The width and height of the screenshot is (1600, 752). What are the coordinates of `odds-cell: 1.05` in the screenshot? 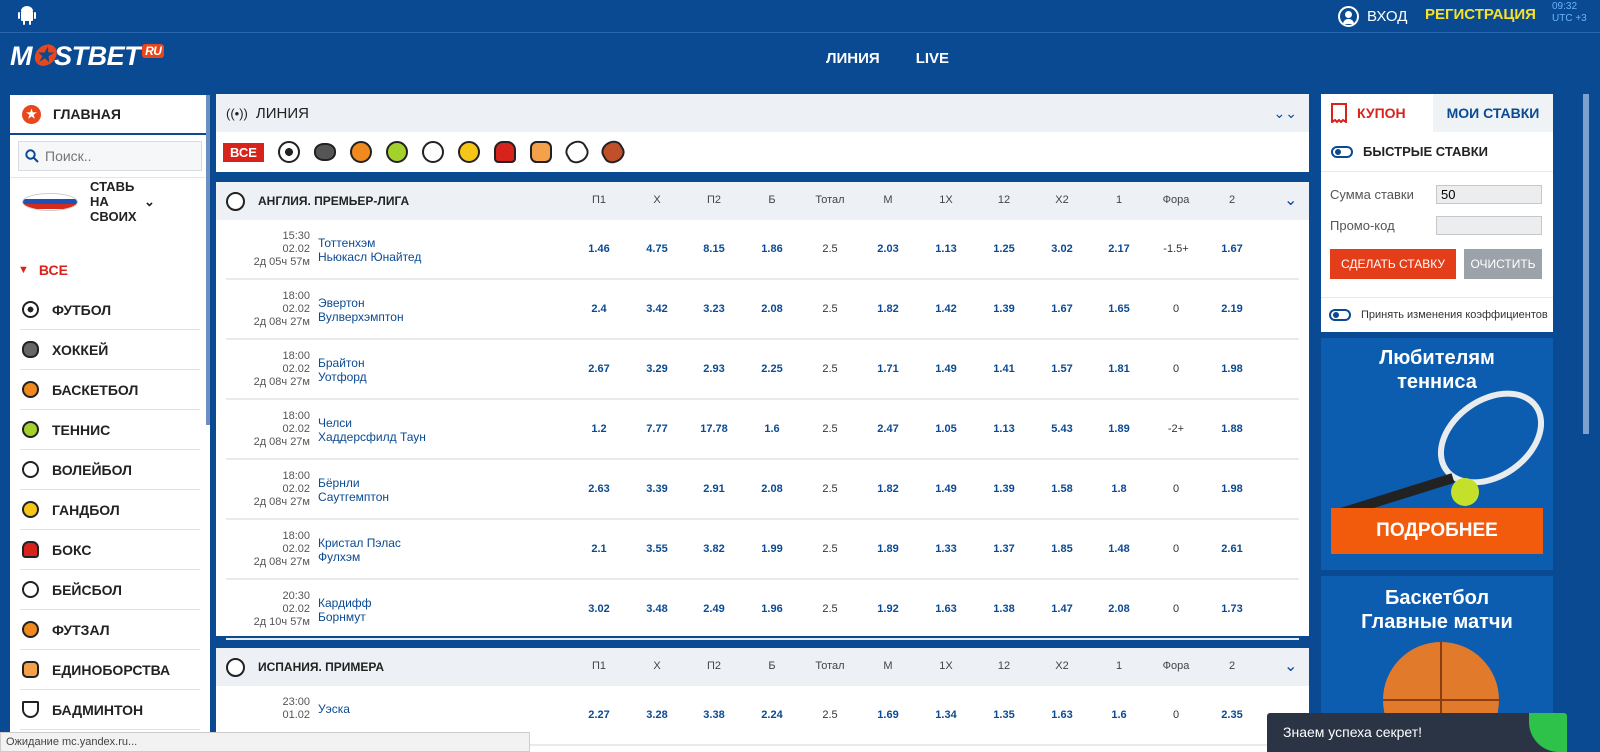 It's located at (946, 429).